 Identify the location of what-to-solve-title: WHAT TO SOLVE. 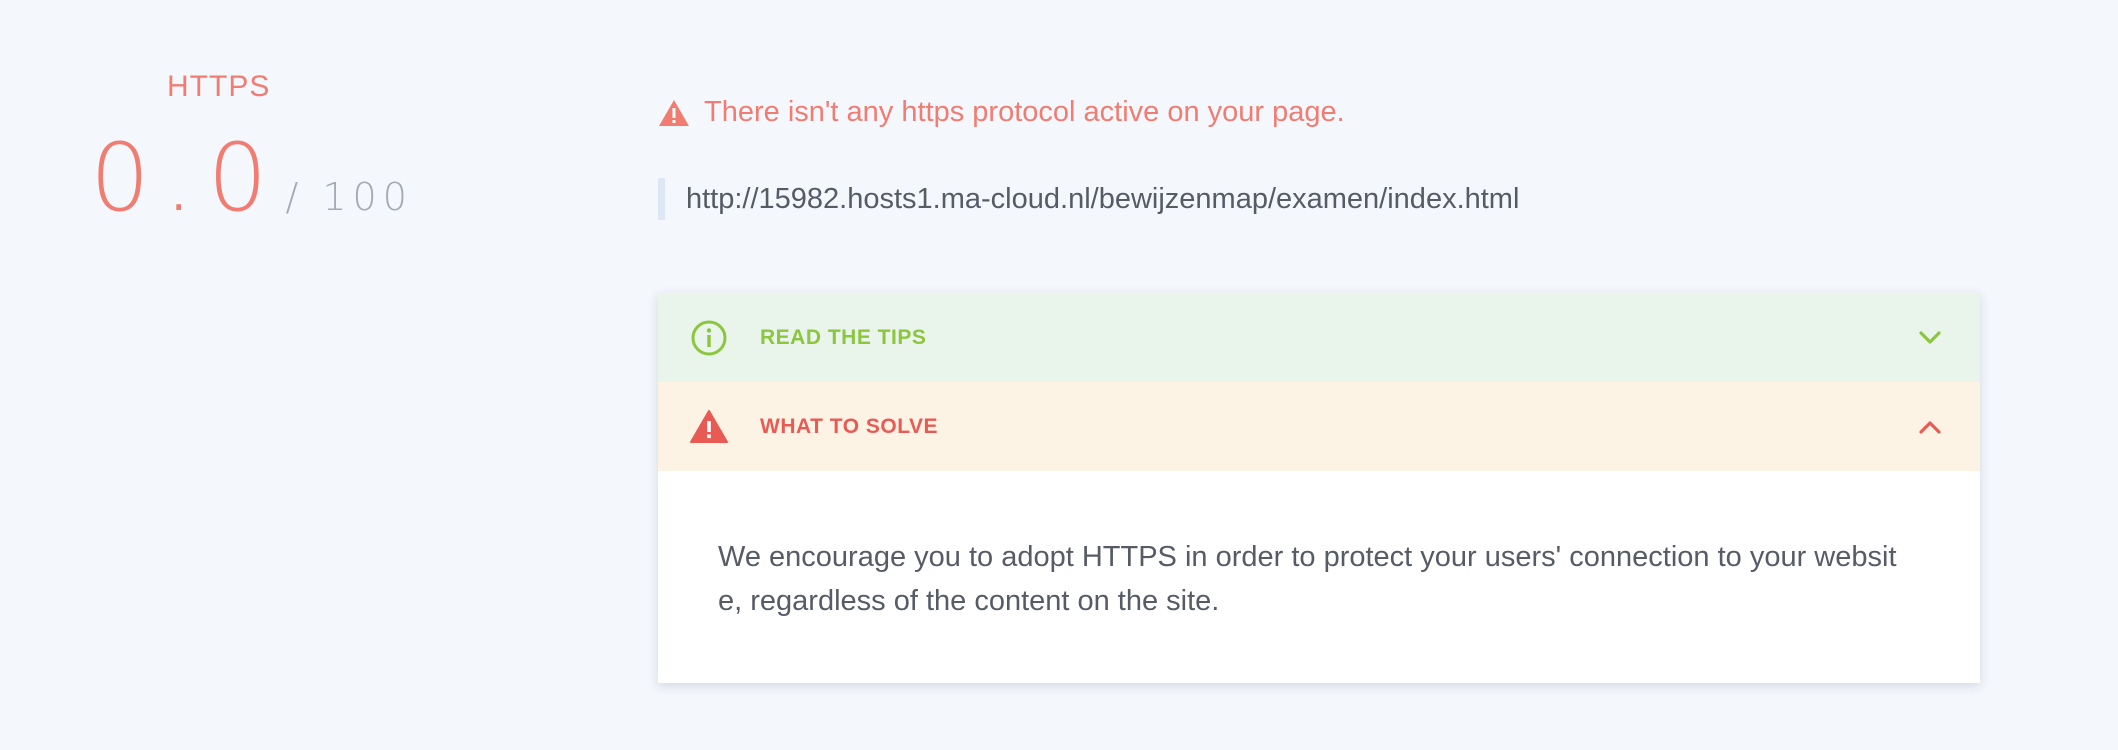
(849, 426).